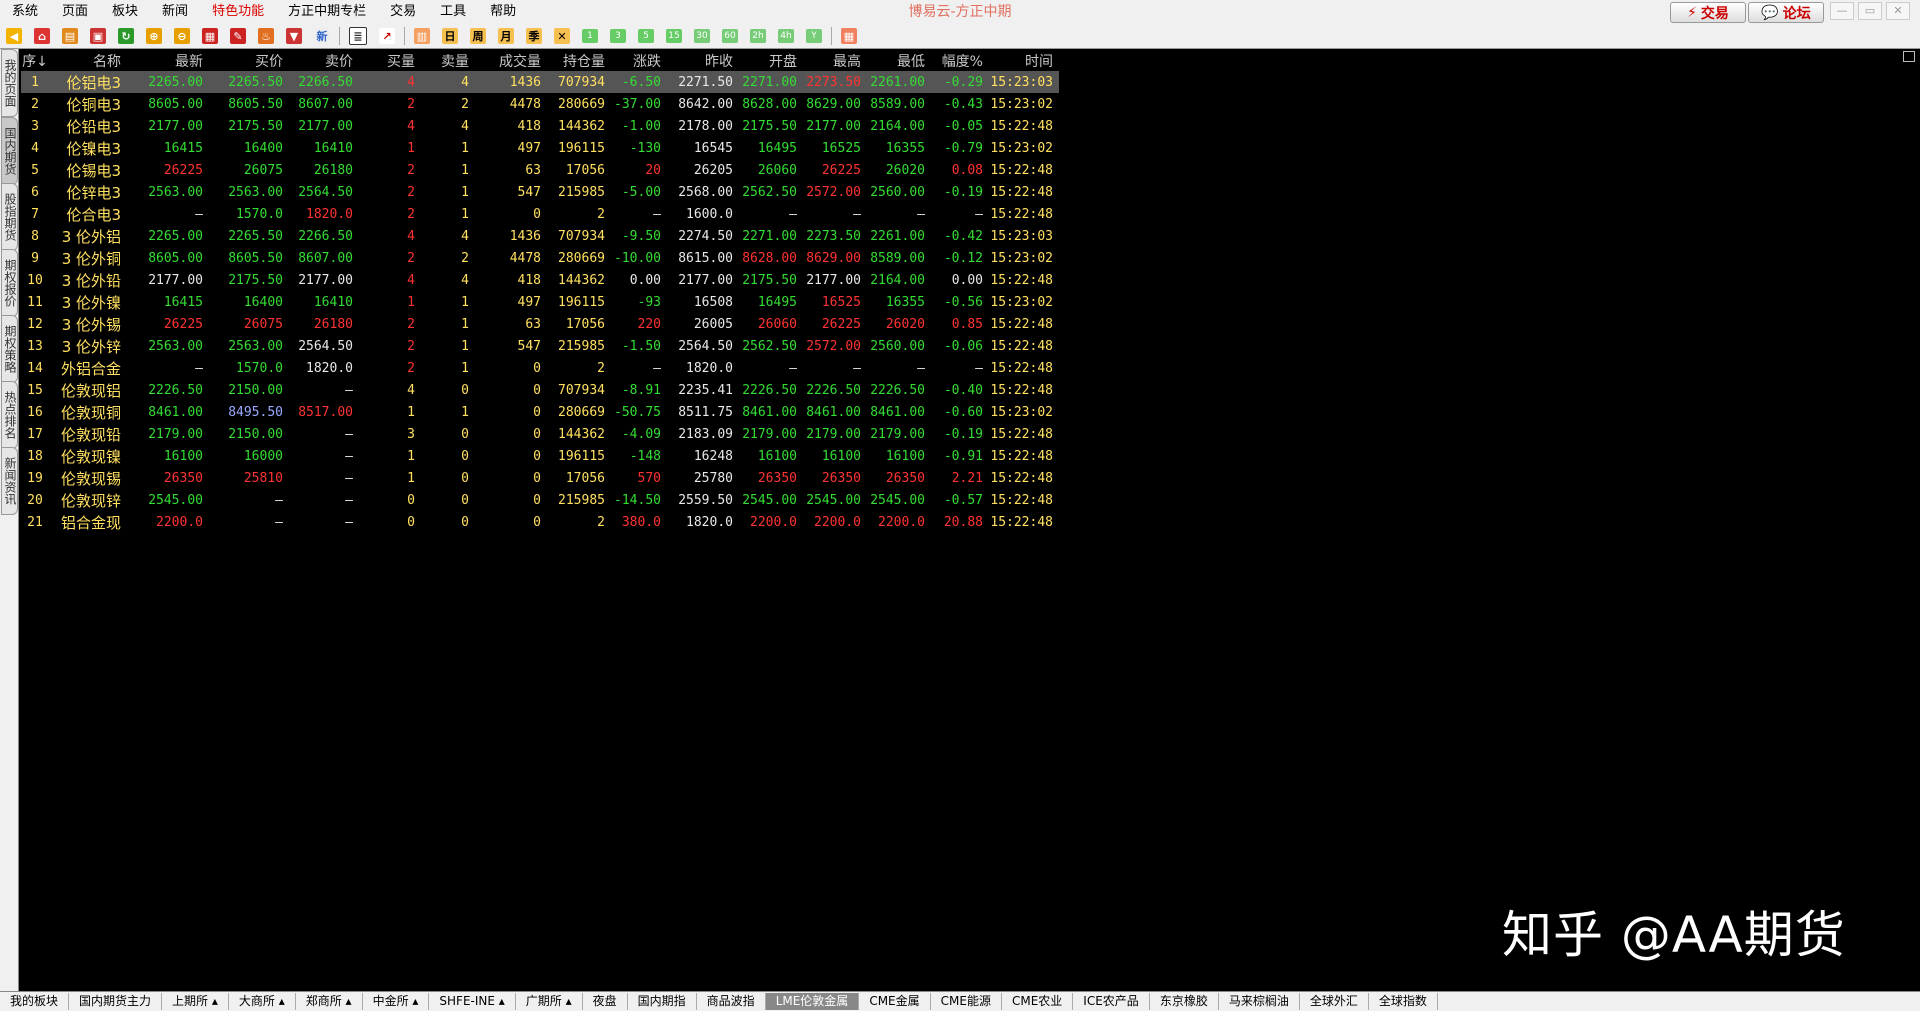  Describe the element at coordinates (835, 60) in the screenshot. I see `column-header: 最高` at that location.